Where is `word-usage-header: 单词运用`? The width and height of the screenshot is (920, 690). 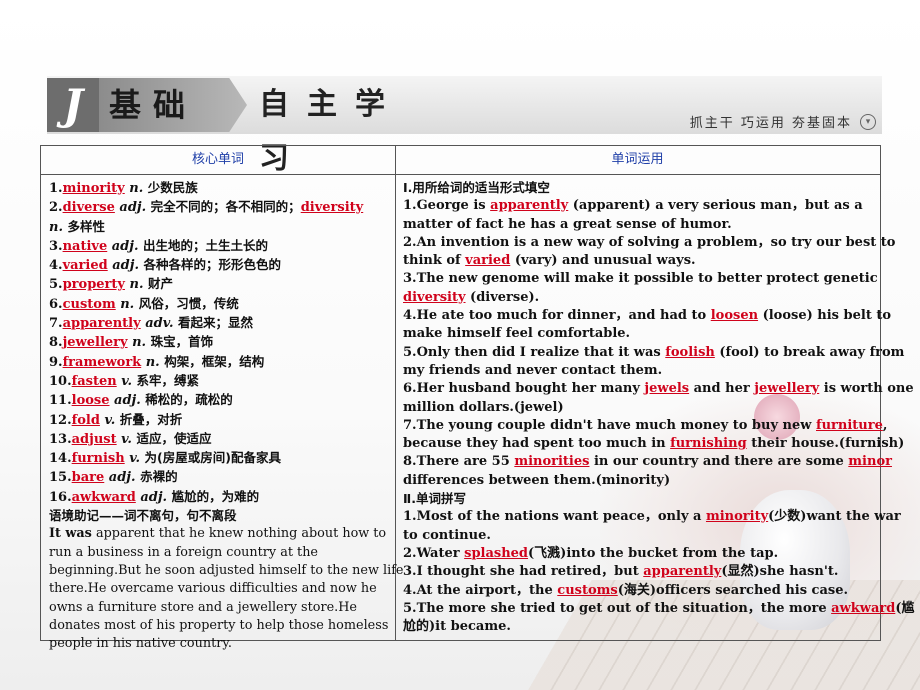 word-usage-header: 单词运用 is located at coordinates (637, 160).